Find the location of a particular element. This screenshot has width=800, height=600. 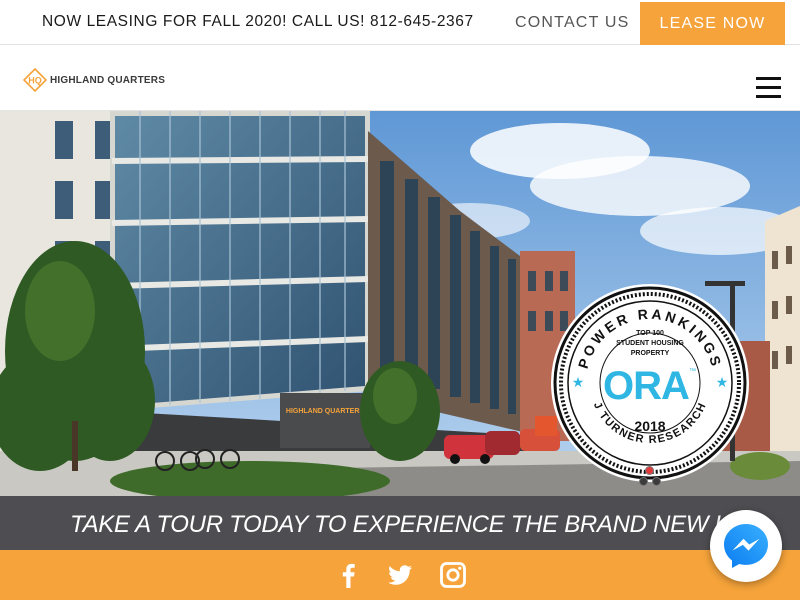

messenger-chat-button is located at coordinates (746, 546).